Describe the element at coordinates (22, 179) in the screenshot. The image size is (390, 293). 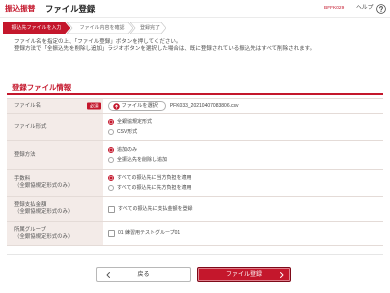
I see `field-label: 手数料` at that location.